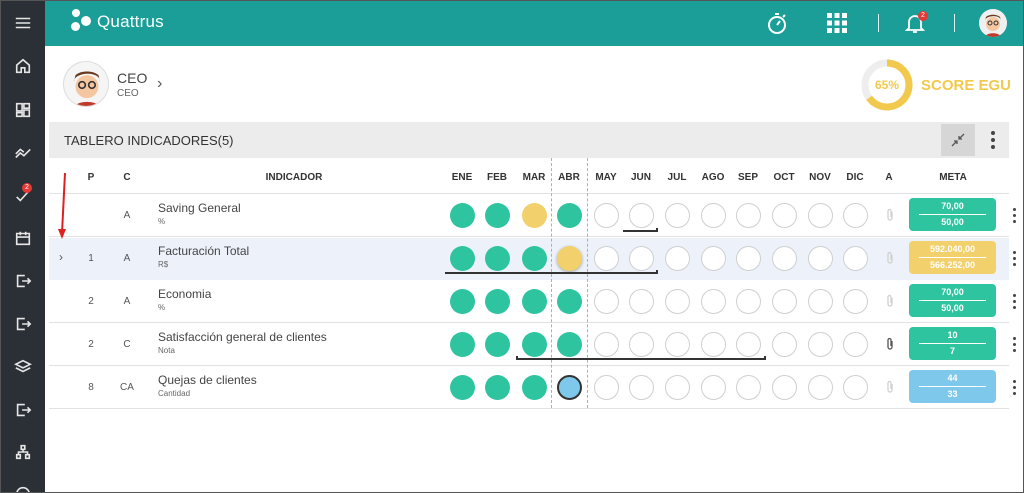 The height and width of the screenshot is (493, 1024). Describe the element at coordinates (116, 22) in the screenshot. I see `logo: Quattrus` at that location.